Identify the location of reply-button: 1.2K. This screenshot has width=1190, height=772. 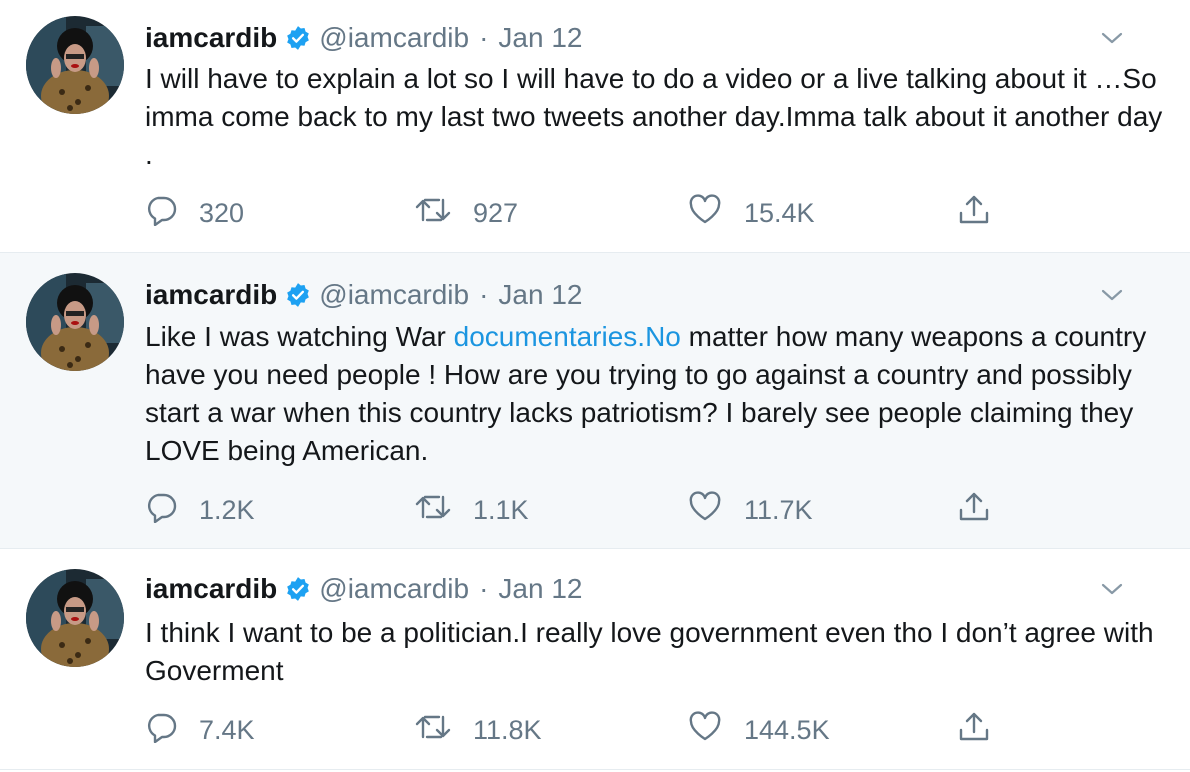
(200, 510).